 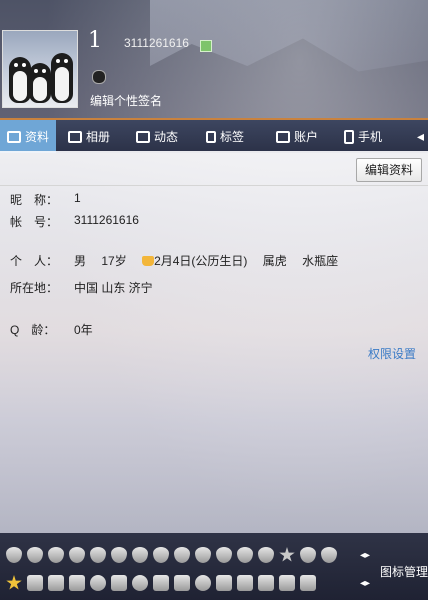 What do you see at coordinates (140, 583) in the screenshot?
I see `pet-icon` at bounding box center [140, 583].